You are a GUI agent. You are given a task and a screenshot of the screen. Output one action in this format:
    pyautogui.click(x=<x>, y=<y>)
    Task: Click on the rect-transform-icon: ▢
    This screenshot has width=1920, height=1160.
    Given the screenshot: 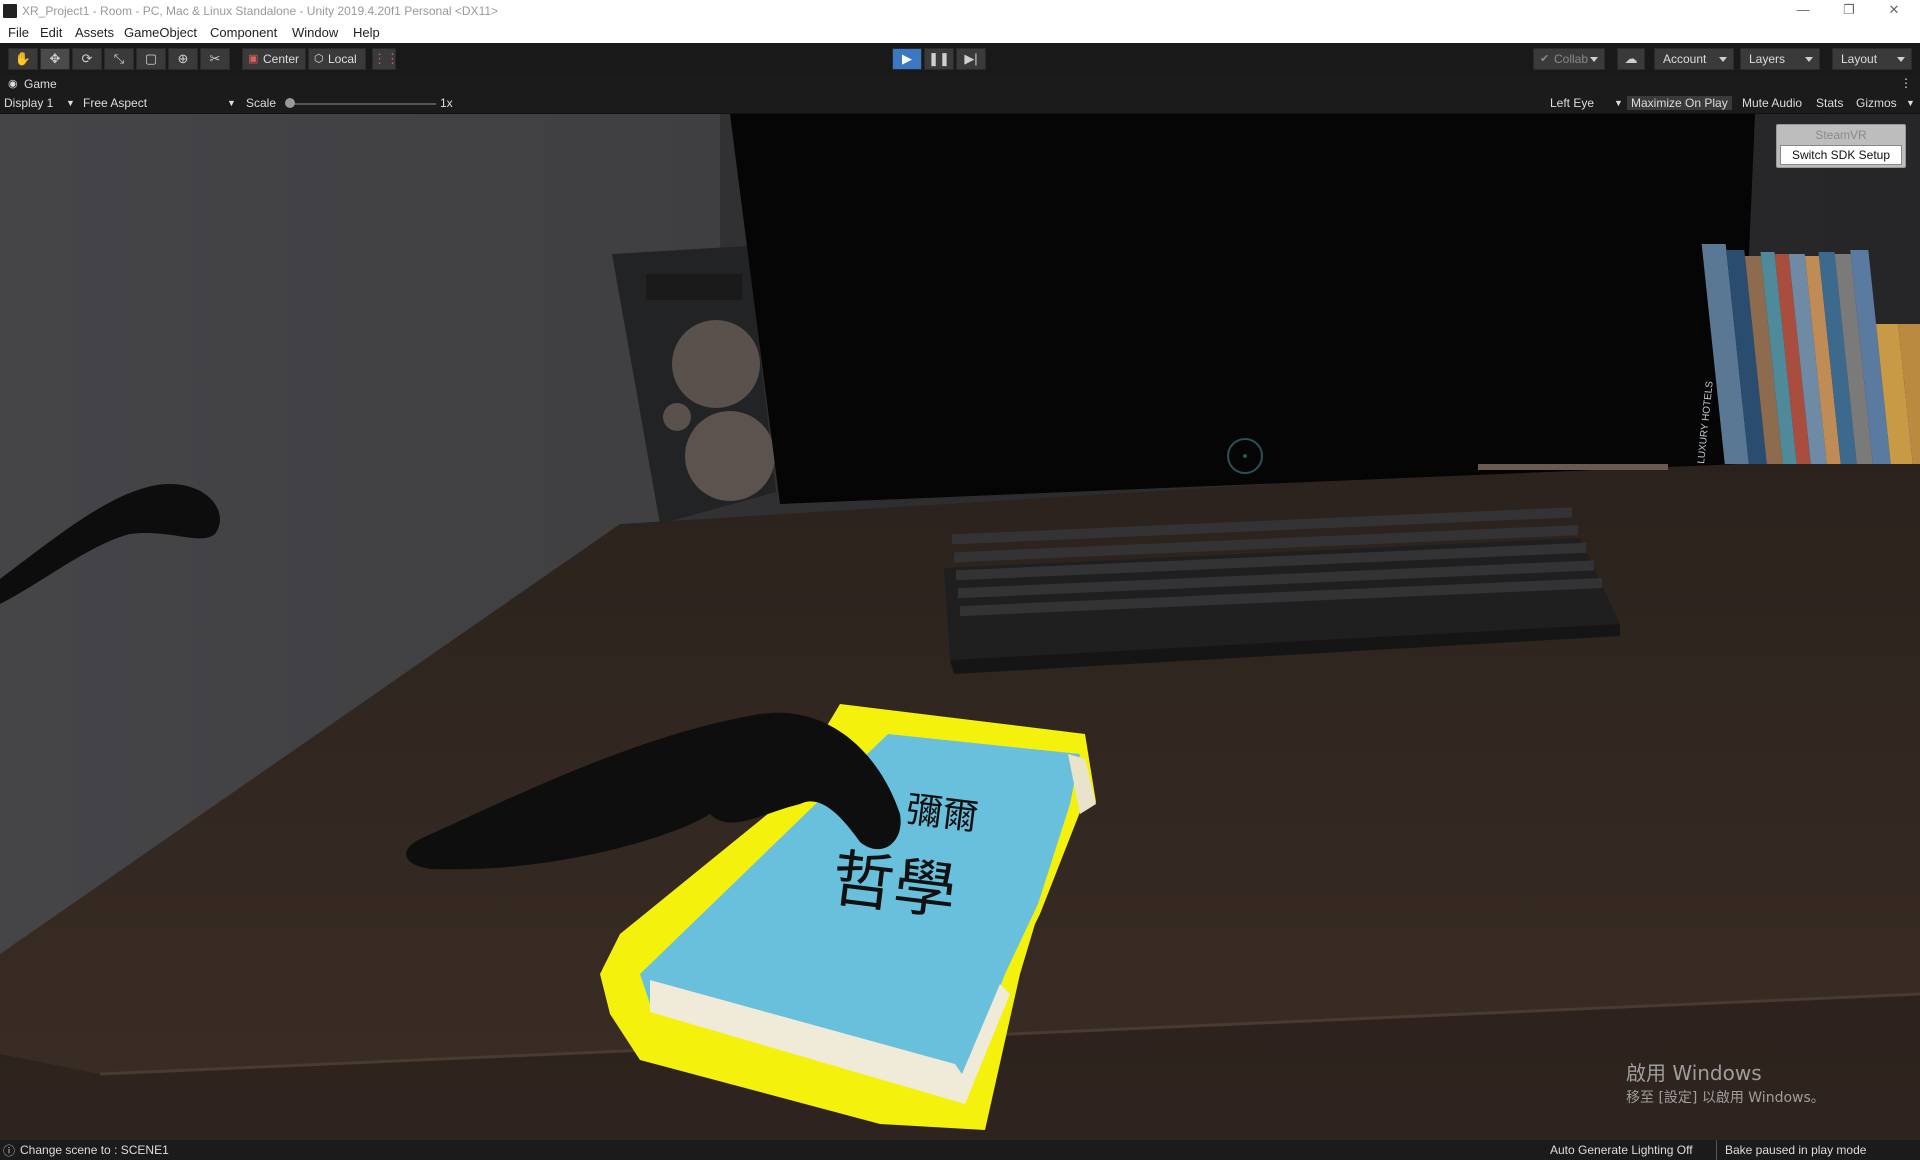 What is the action you would take?
    pyautogui.click(x=151, y=58)
    